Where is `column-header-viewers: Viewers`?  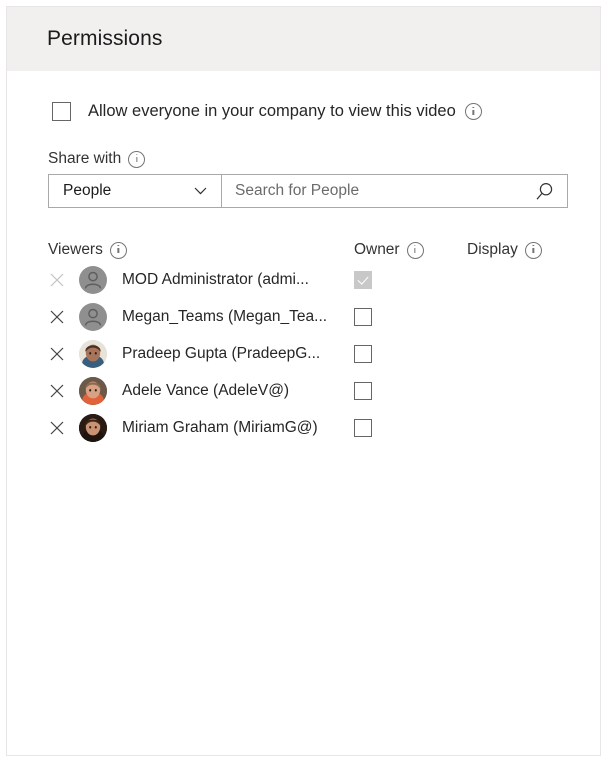 column-header-viewers: Viewers is located at coordinates (201, 250).